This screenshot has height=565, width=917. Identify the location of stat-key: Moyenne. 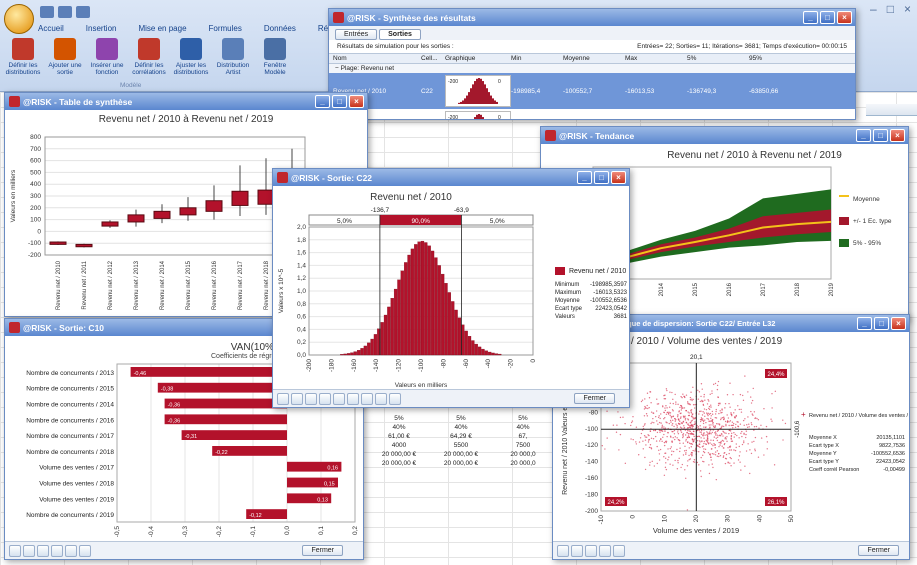
(567, 301).